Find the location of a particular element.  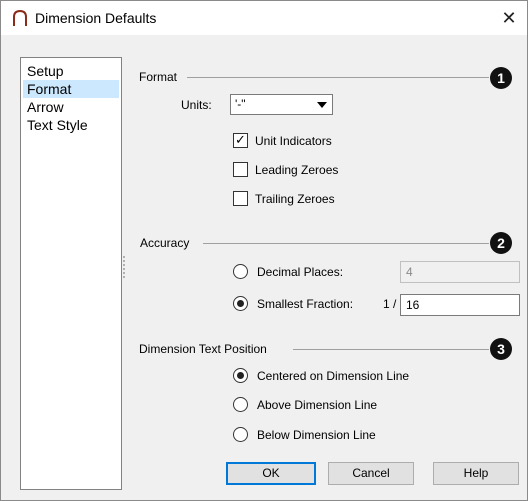

text-position-divider is located at coordinates (391, 349).